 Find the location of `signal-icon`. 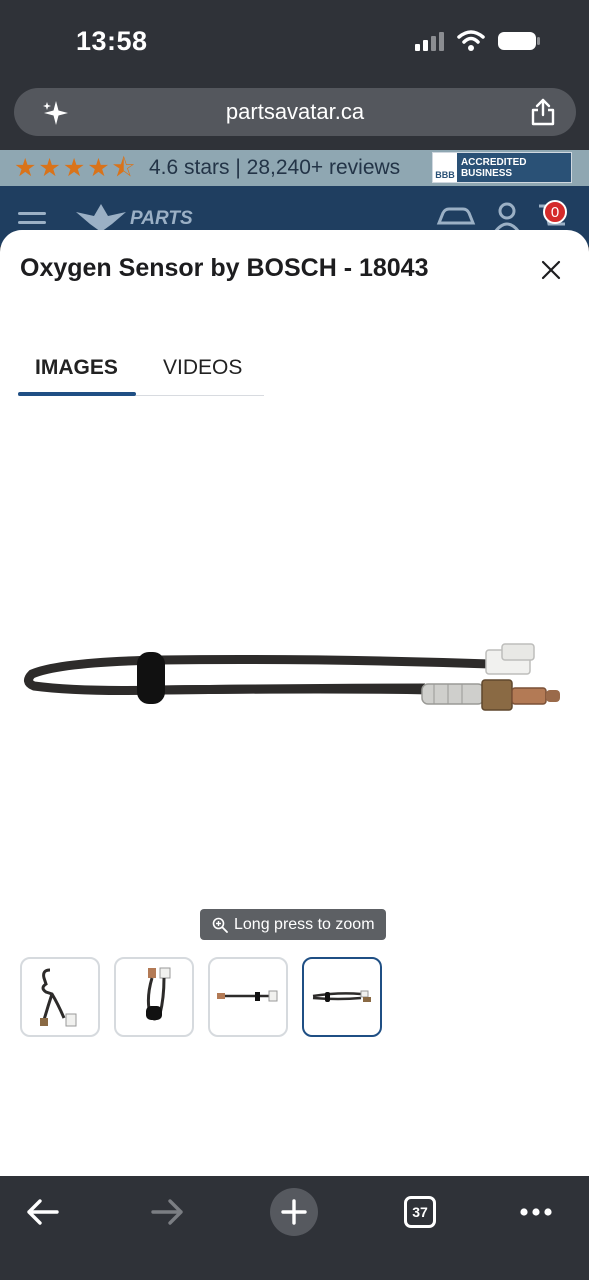

signal-icon is located at coordinates (429, 41).